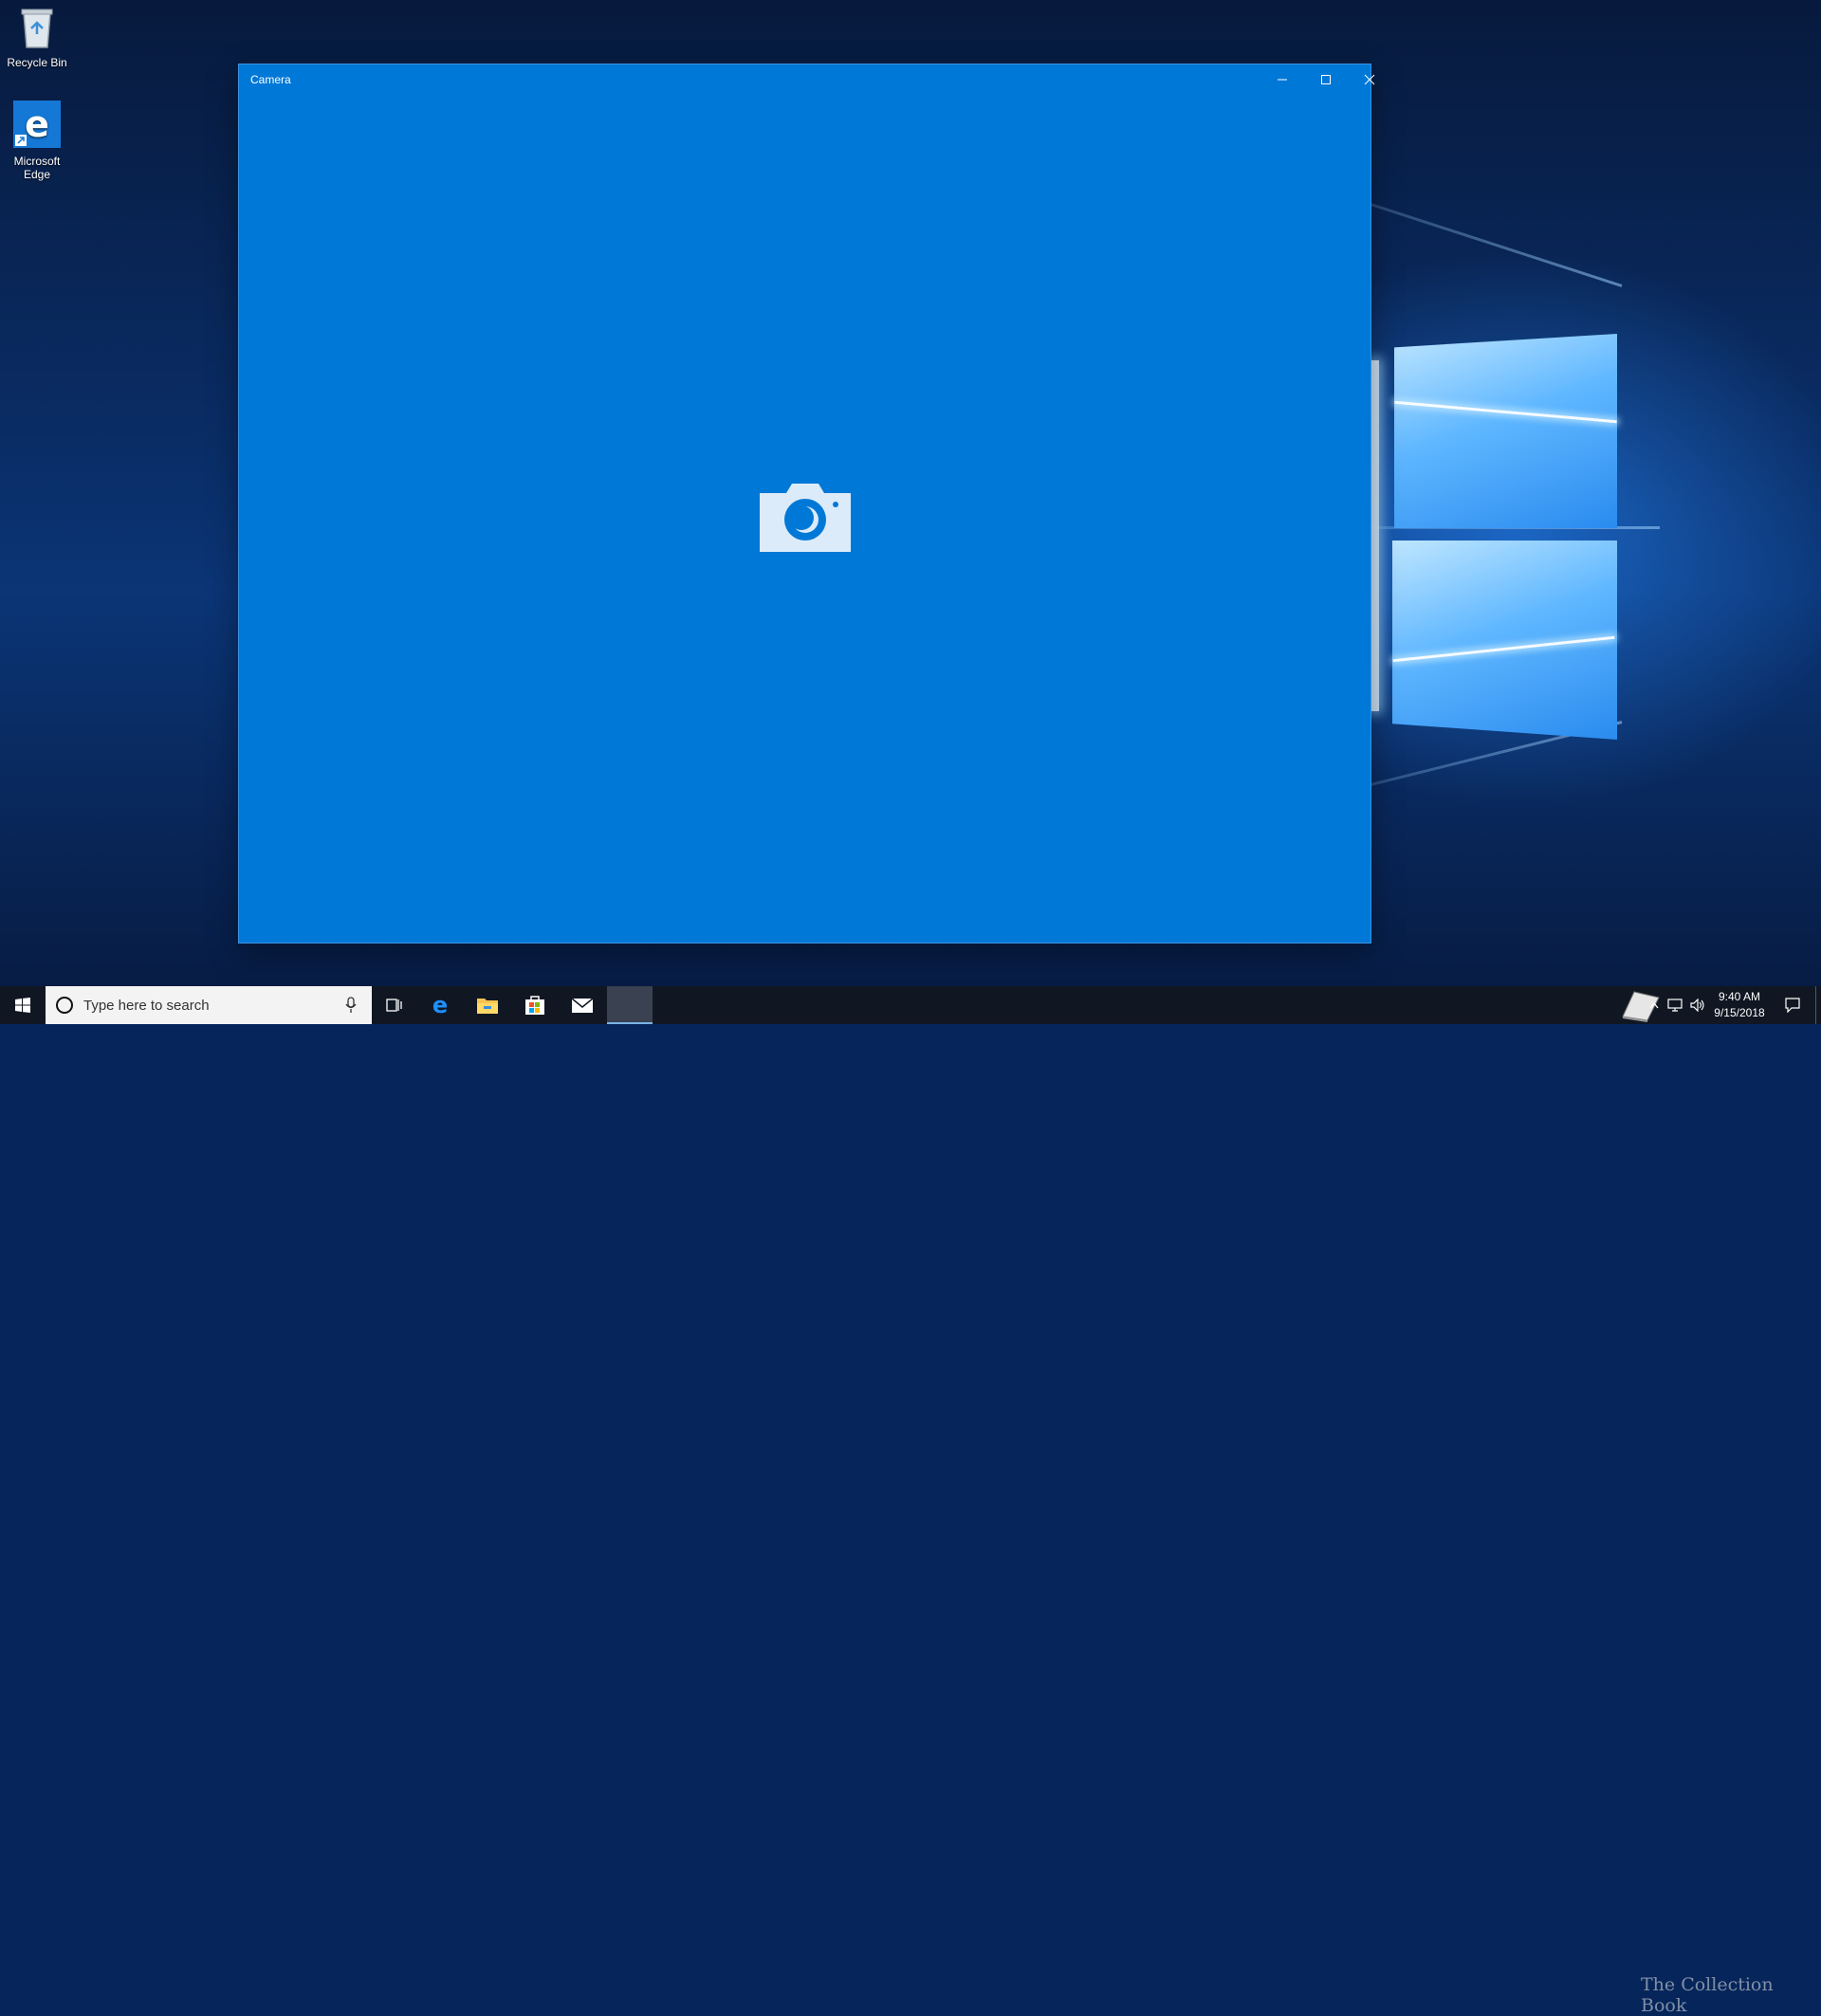  I want to click on show-desktop-button, so click(1818, 1005).